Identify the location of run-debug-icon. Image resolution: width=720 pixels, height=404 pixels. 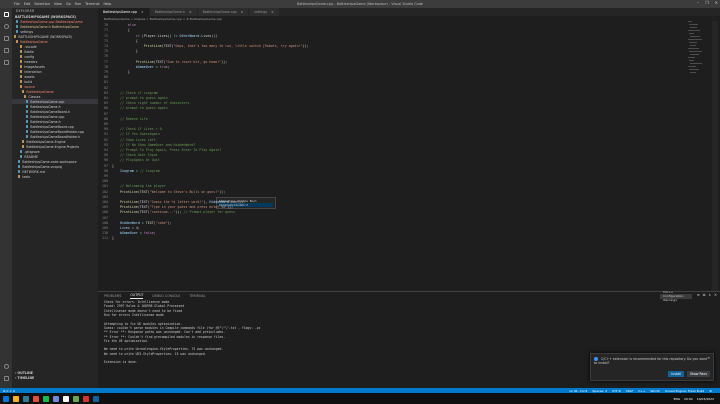
(6, 50).